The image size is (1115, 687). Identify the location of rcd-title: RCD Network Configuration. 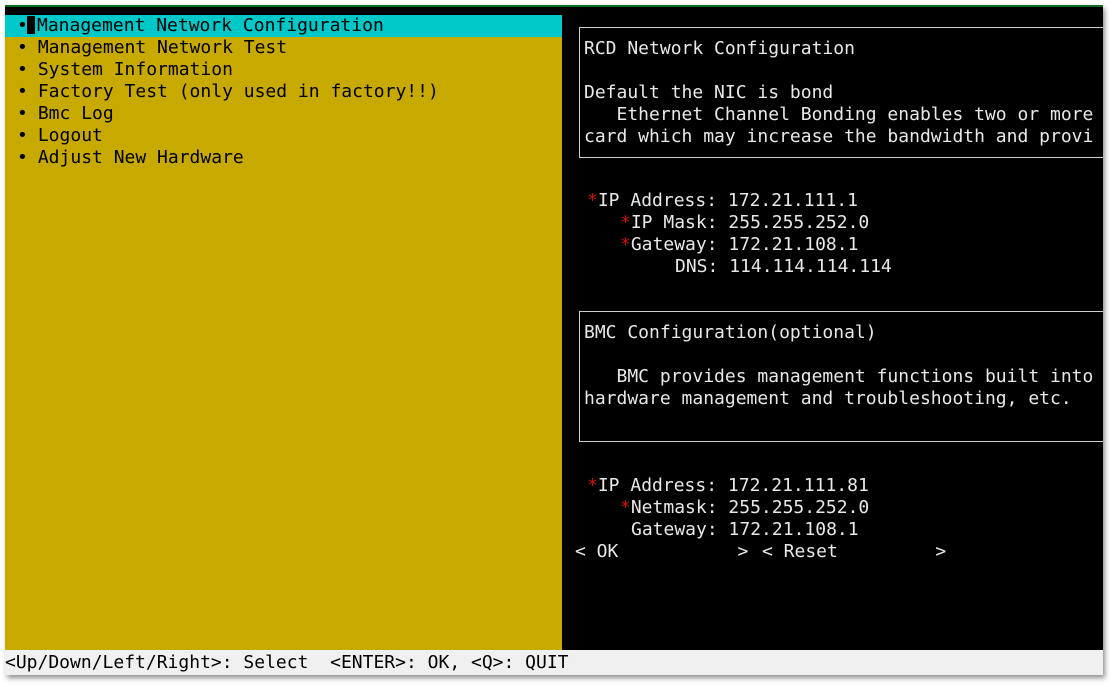
(719, 48).